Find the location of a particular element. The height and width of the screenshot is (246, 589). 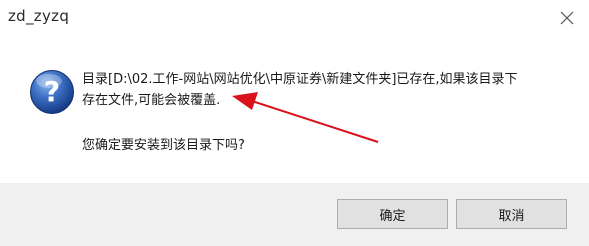

message-line-2: 存在文件,可能会被覆盖. is located at coordinates (151, 100).